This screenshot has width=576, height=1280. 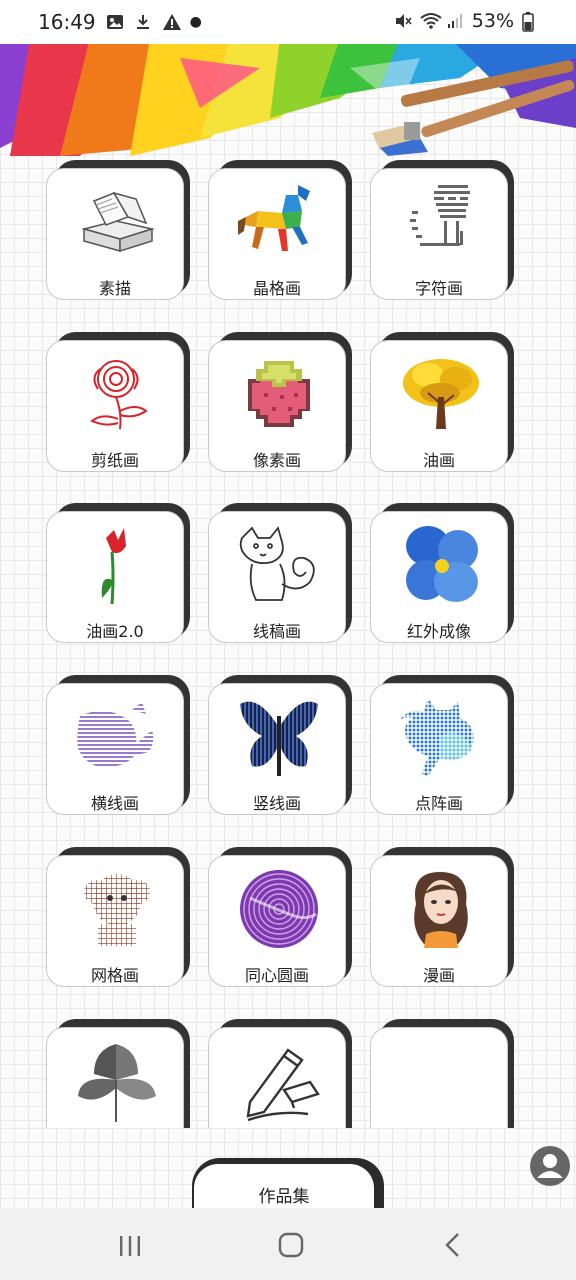 I want to click on card-ascii: 字符画, so click(x=442, y=230).